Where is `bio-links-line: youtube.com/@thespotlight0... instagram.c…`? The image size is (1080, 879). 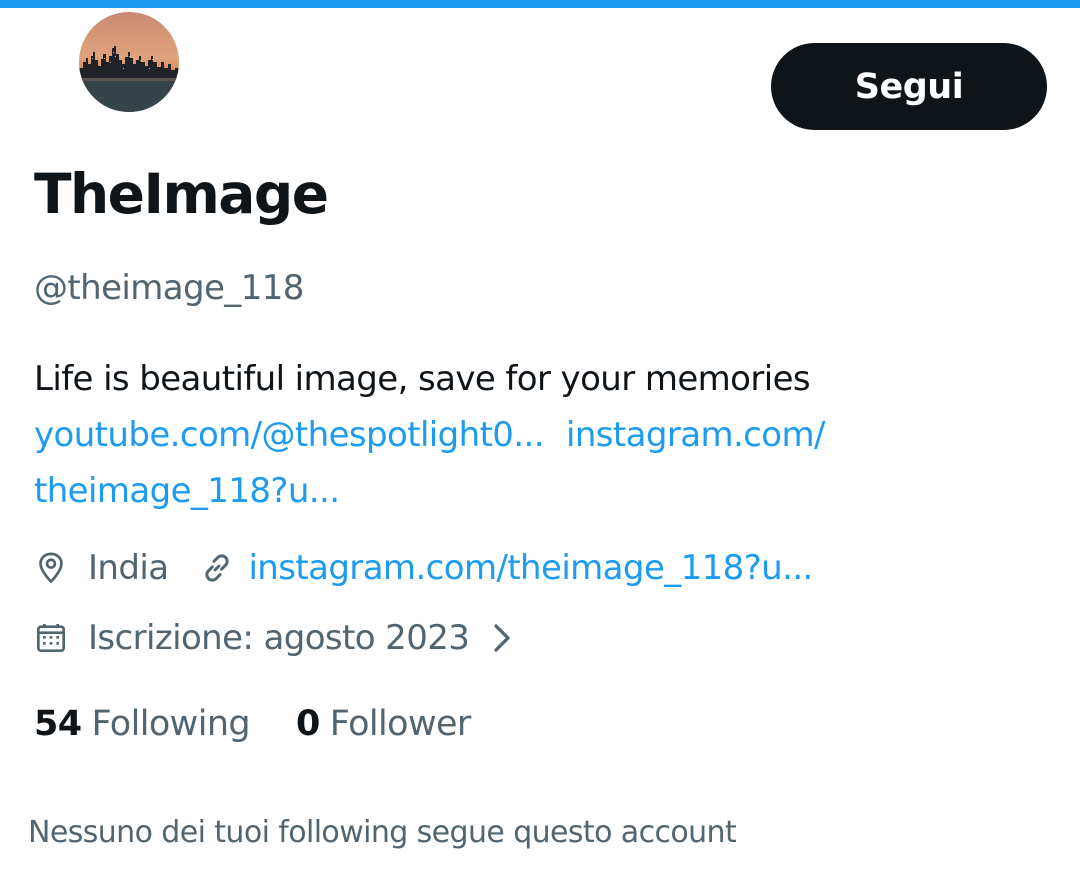 bio-links-line: youtube.com/@thespotlight0... instagram.c… is located at coordinates (539, 435).